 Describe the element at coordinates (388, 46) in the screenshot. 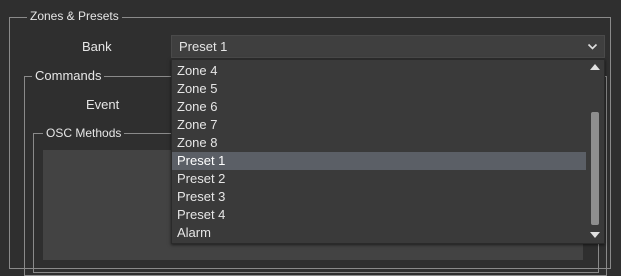

I see `bank-combo-box: Preset 1` at that location.